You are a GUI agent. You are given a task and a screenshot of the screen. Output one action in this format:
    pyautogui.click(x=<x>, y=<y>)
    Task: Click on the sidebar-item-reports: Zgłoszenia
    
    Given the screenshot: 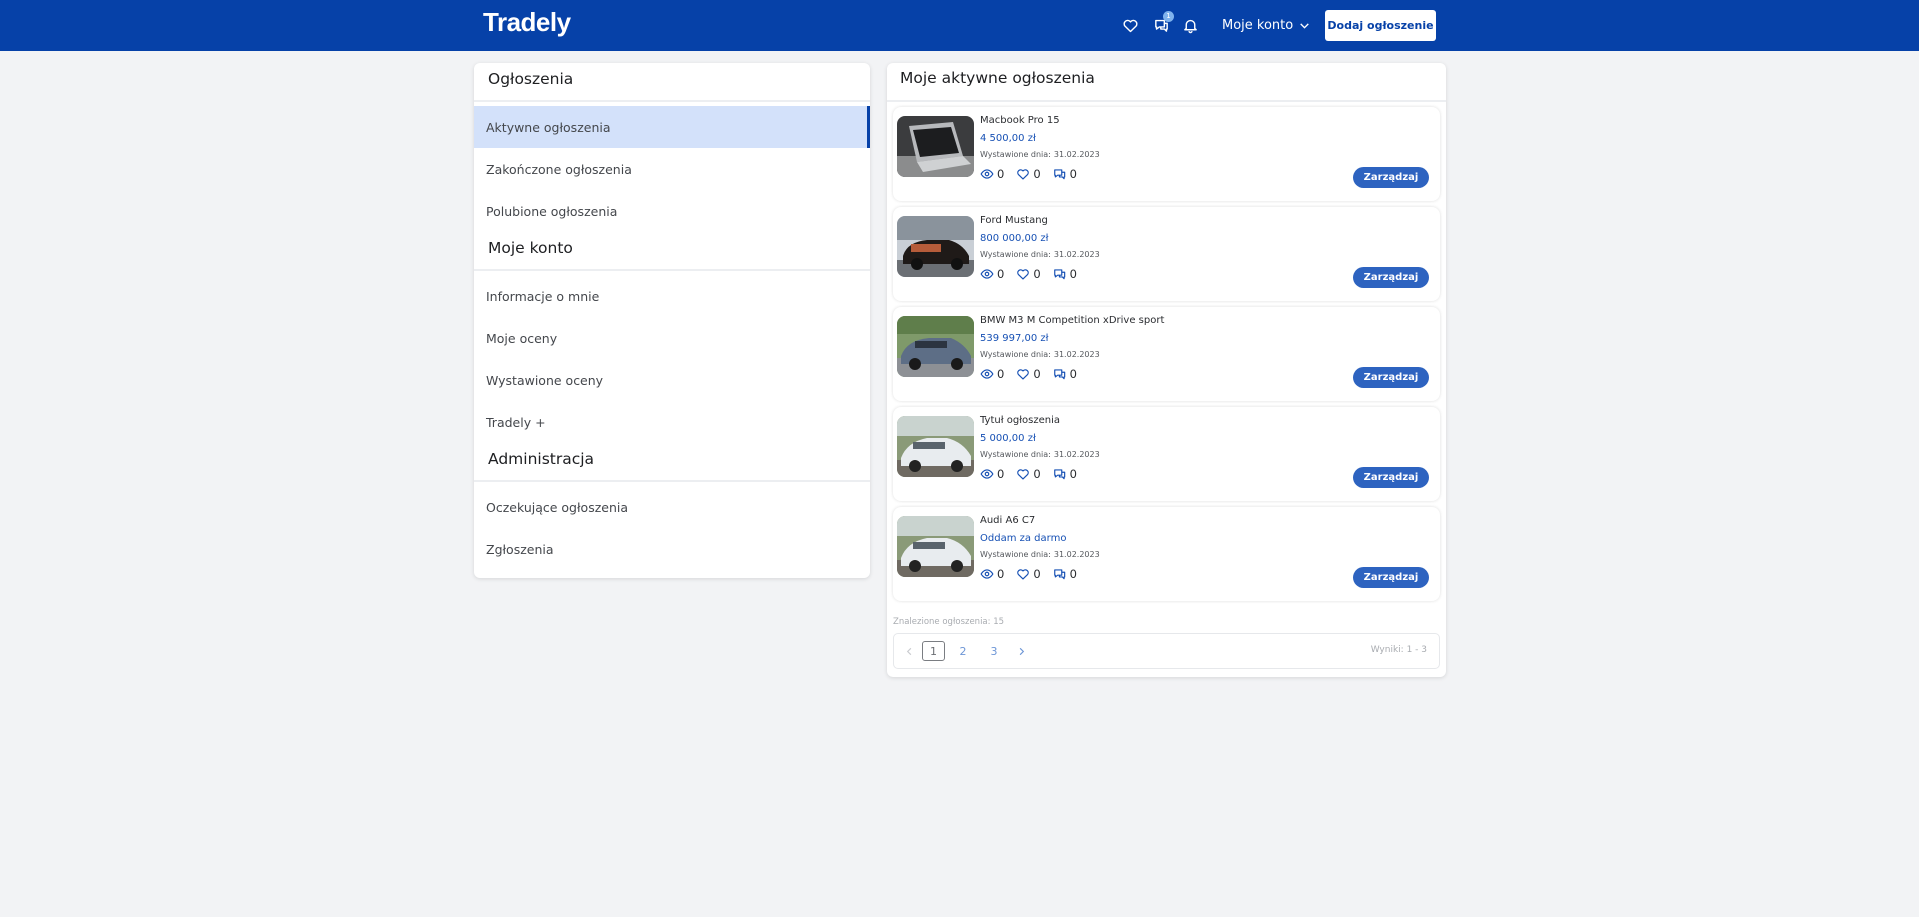 What is the action you would take?
    pyautogui.click(x=672, y=549)
    